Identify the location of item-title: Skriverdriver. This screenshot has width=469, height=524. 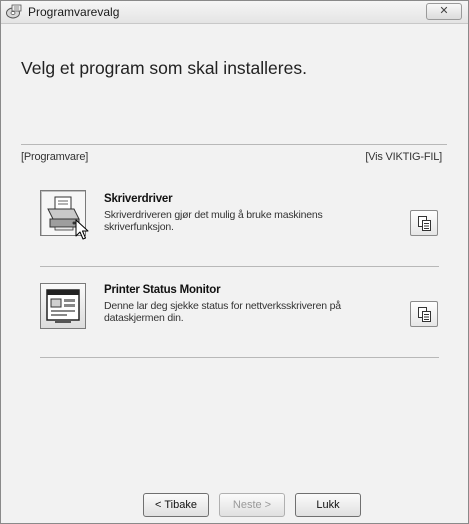
(138, 199).